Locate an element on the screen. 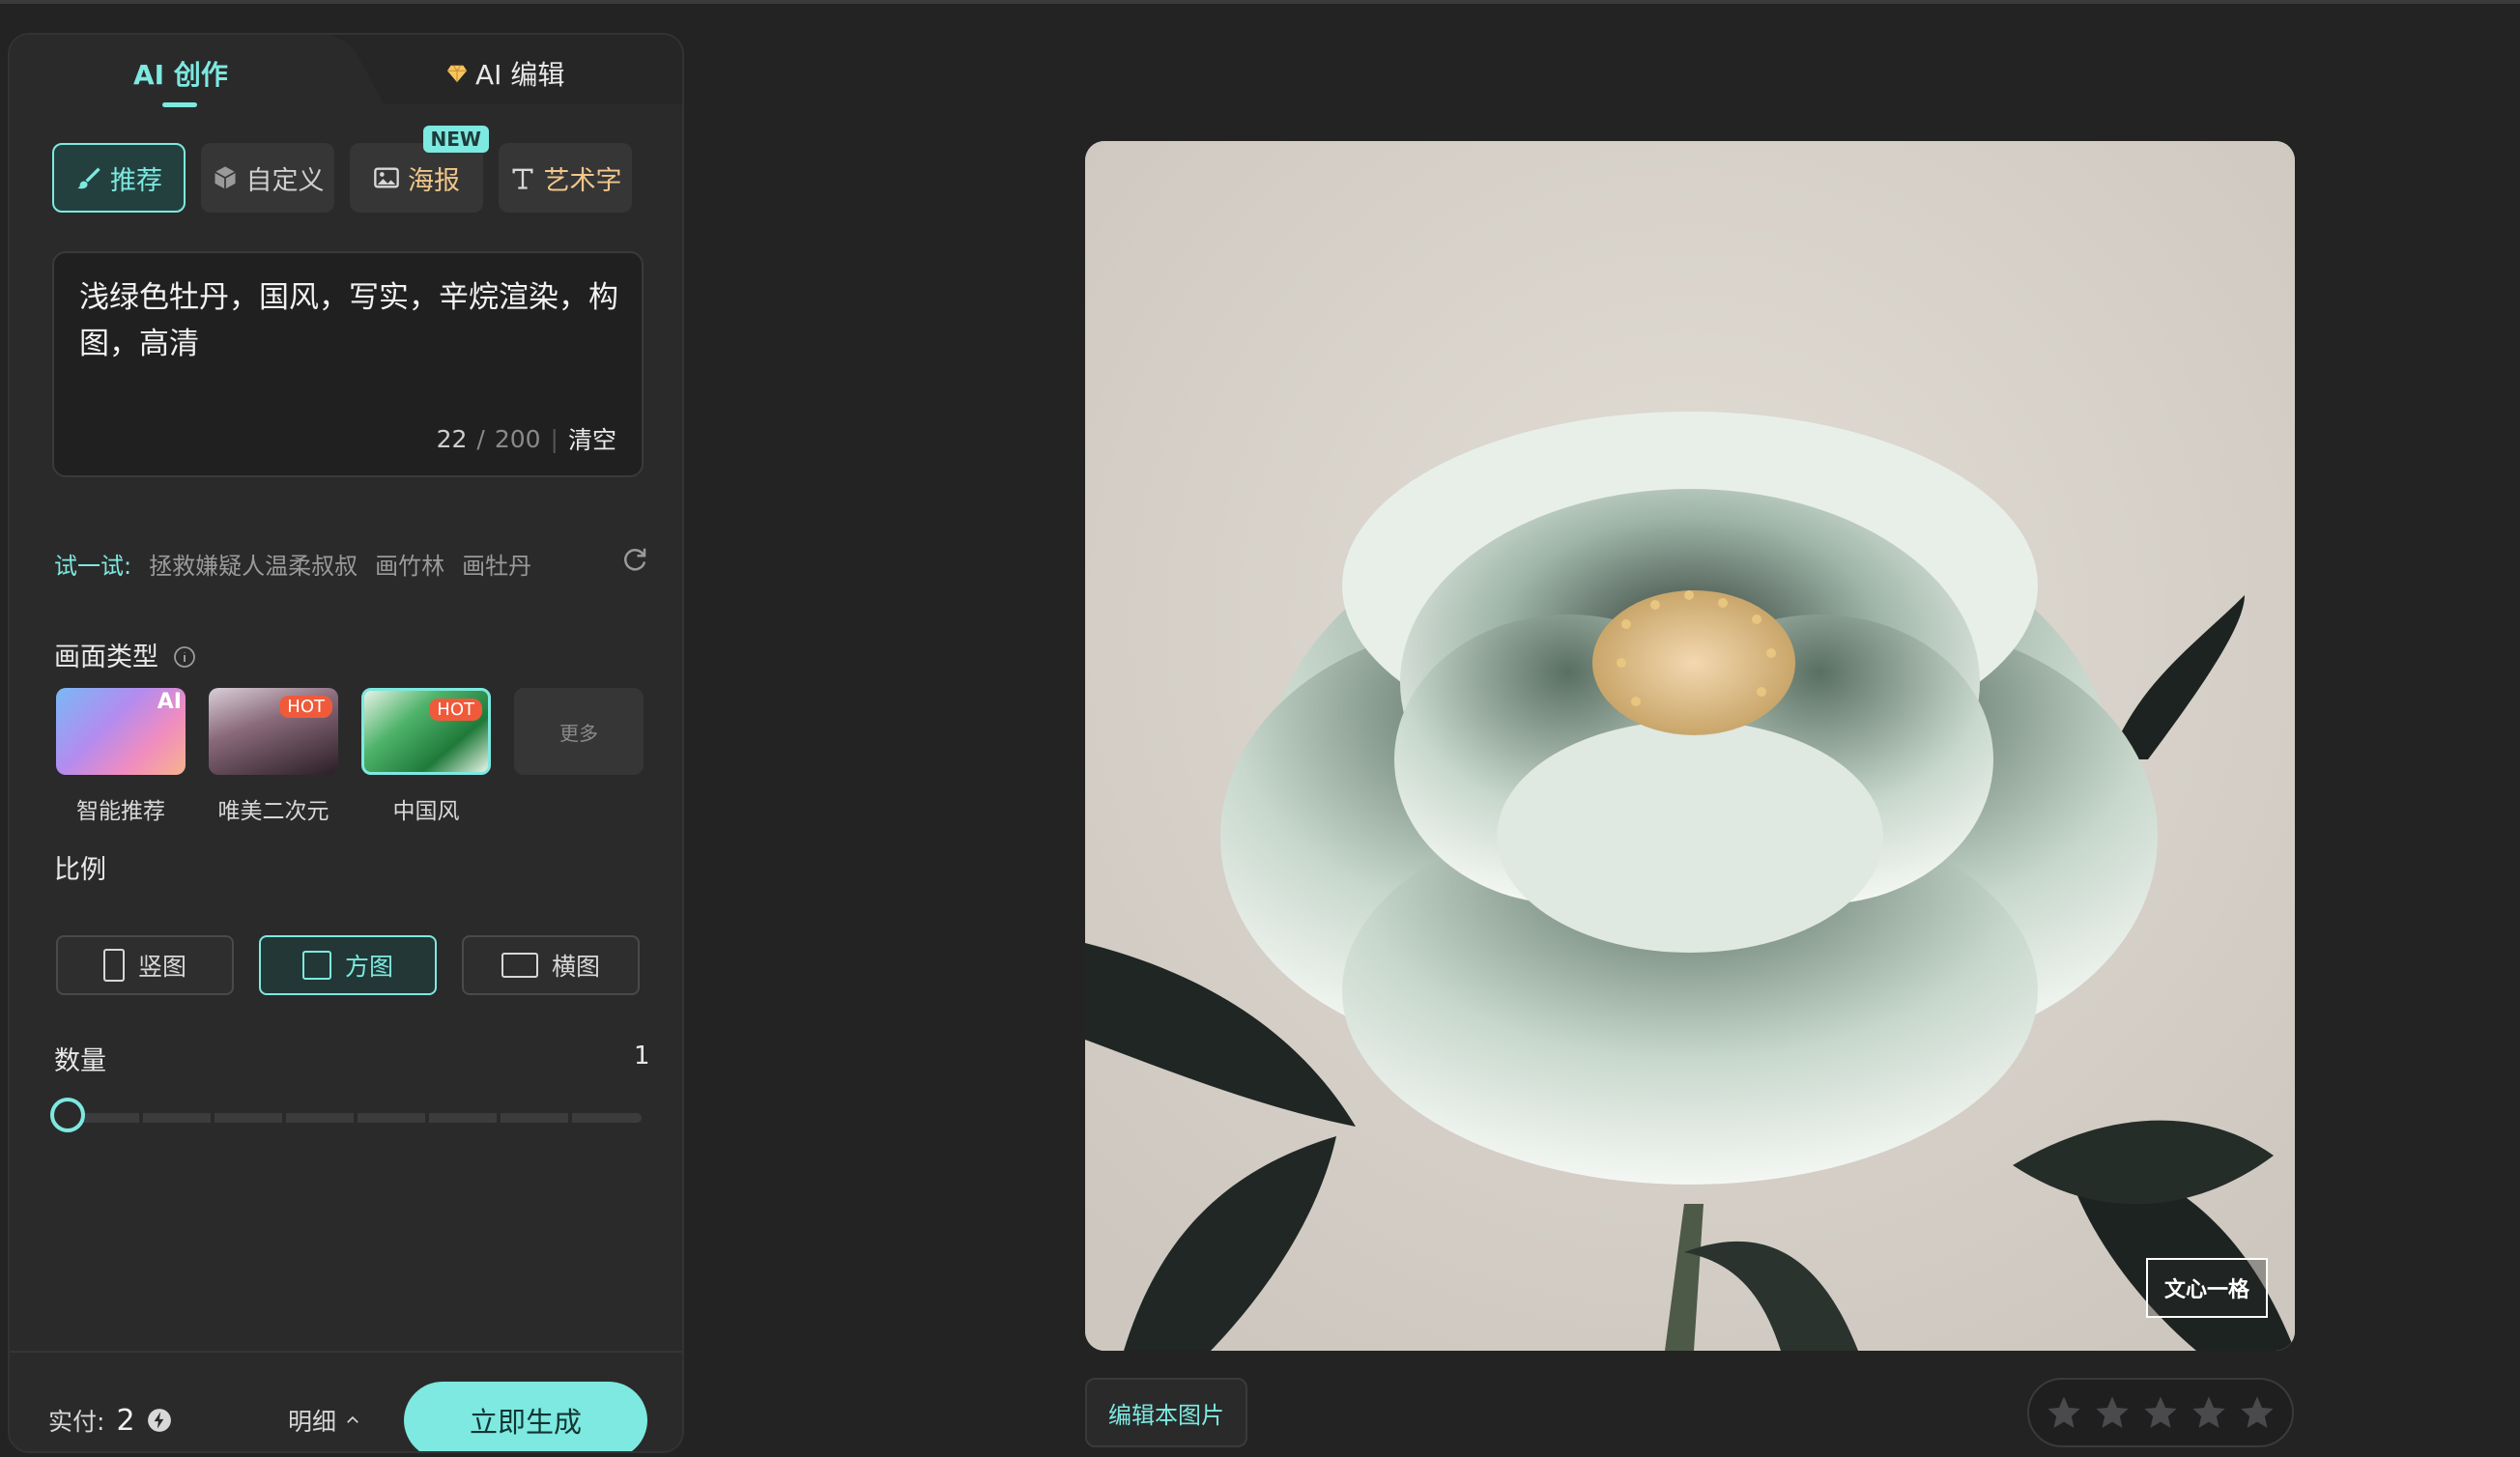  tab-ai-edit: AI 编辑 is located at coordinates (505, 73).